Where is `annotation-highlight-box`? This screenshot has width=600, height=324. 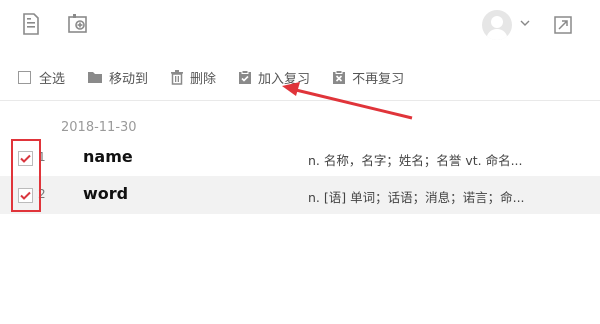 annotation-highlight-box is located at coordinates (26, 175).